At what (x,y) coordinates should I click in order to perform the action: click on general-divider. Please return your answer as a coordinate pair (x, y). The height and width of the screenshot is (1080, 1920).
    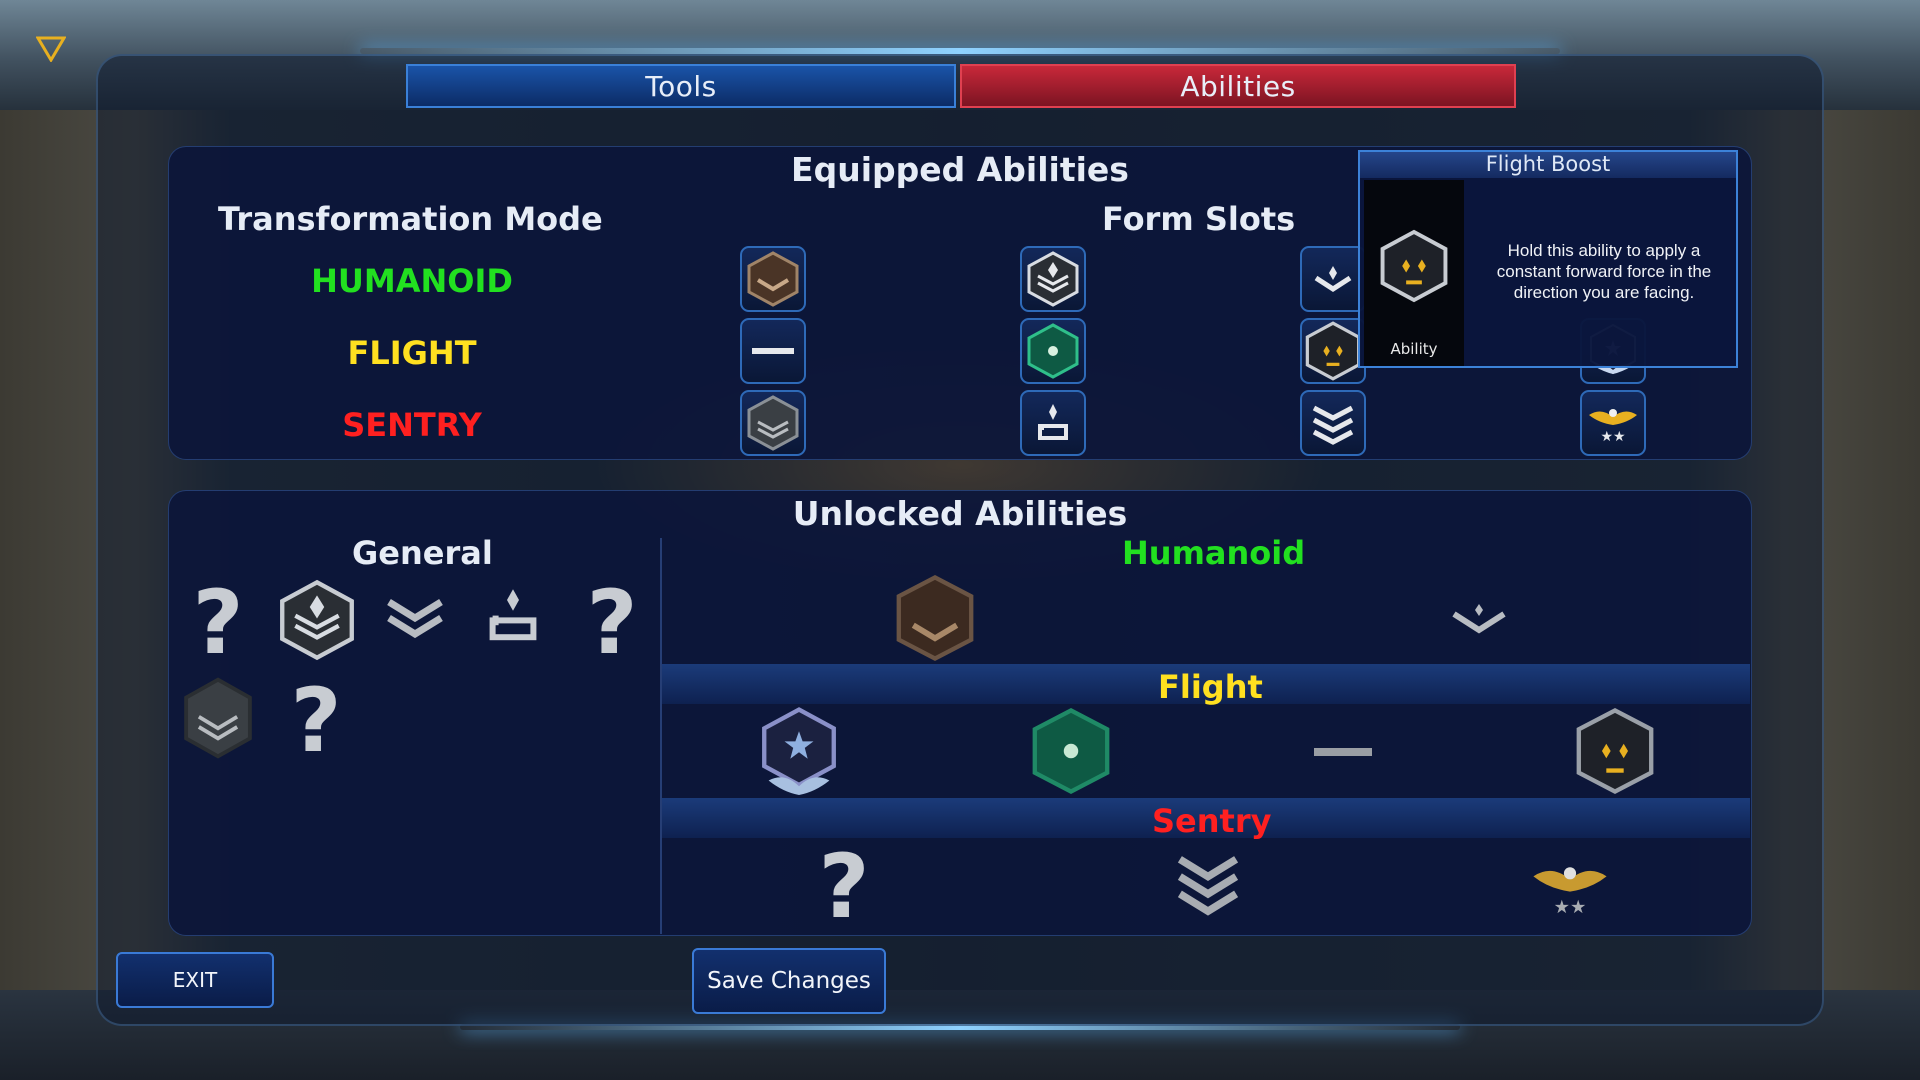
    Looking at the image, I should click on (661, 736).